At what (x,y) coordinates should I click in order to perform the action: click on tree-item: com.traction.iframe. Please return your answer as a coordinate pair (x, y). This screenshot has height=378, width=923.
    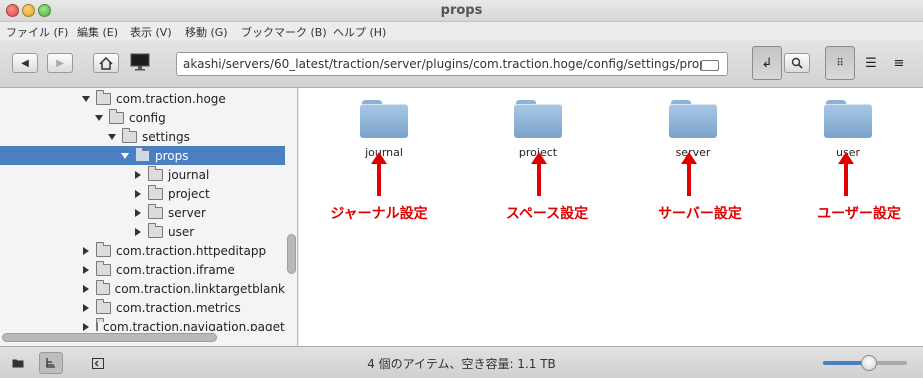
    Looking at the image, I should click on (142, 269).